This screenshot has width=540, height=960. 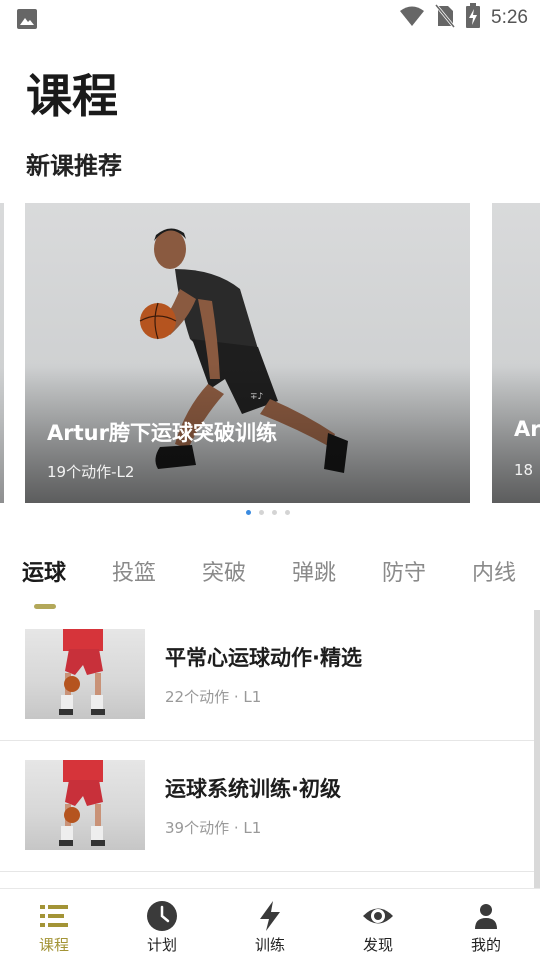 What do you see at coordinates (404, 574) in the screenshot?
I see `tab-defense: 防守` at bounding box center [404, 574].